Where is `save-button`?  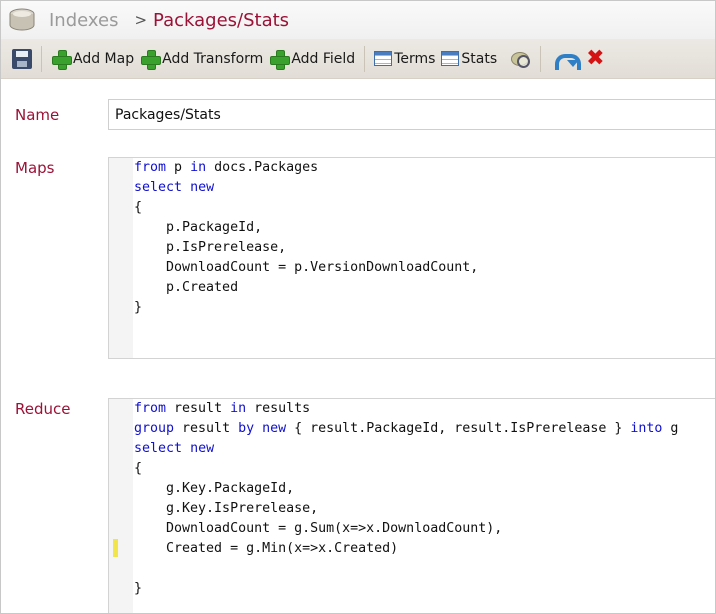 save-button is located at coordinates (22, 59).